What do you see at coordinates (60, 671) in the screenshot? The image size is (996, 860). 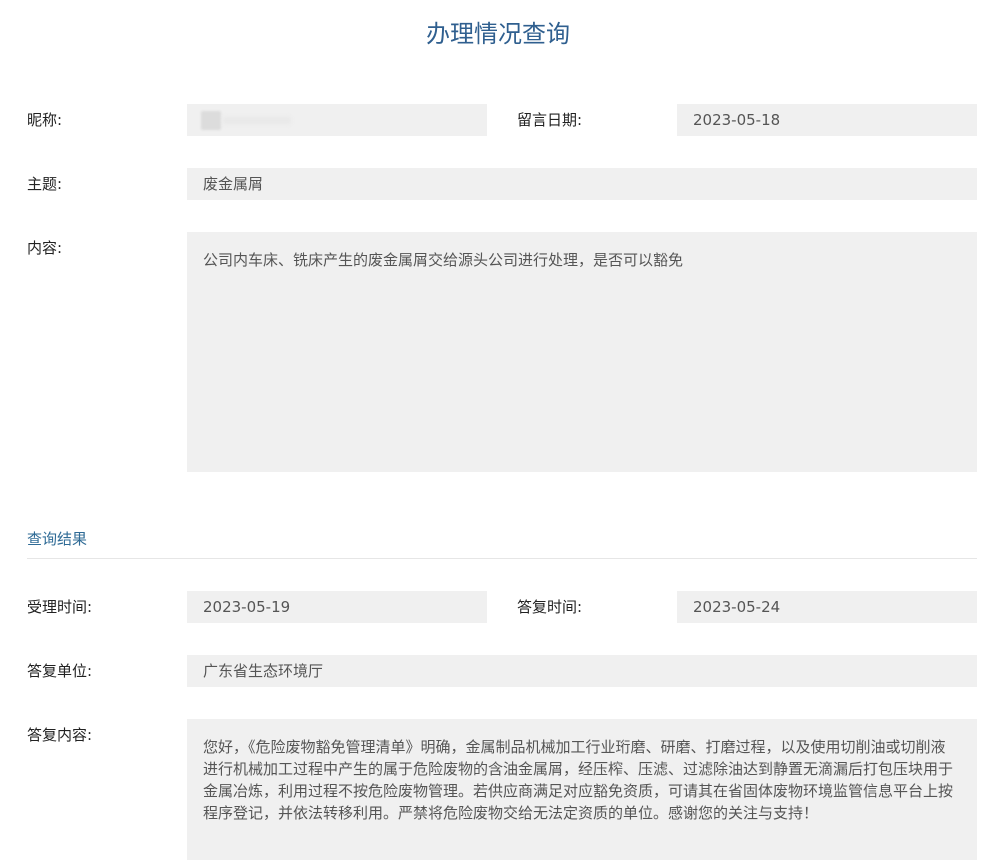 I see `reply-unit-label: 答复单位:` at bounding box center [60, 671].